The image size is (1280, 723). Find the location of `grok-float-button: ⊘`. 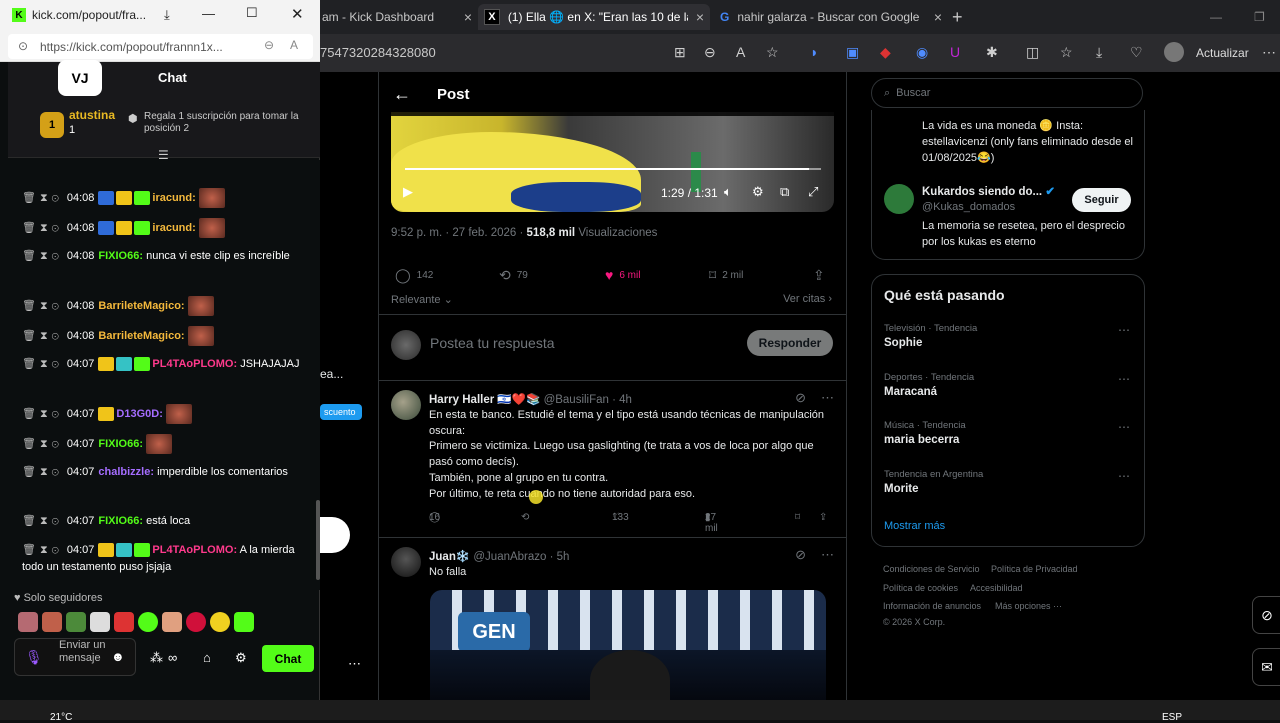

grok-float-button: ⊘ is located at coordinates (1266, 615).